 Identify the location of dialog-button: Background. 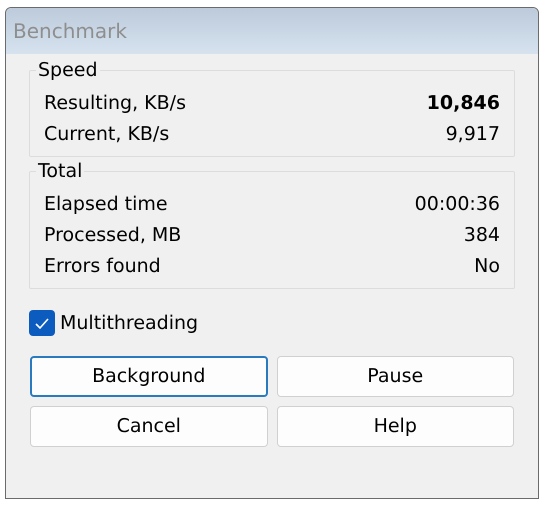
(149, 376).